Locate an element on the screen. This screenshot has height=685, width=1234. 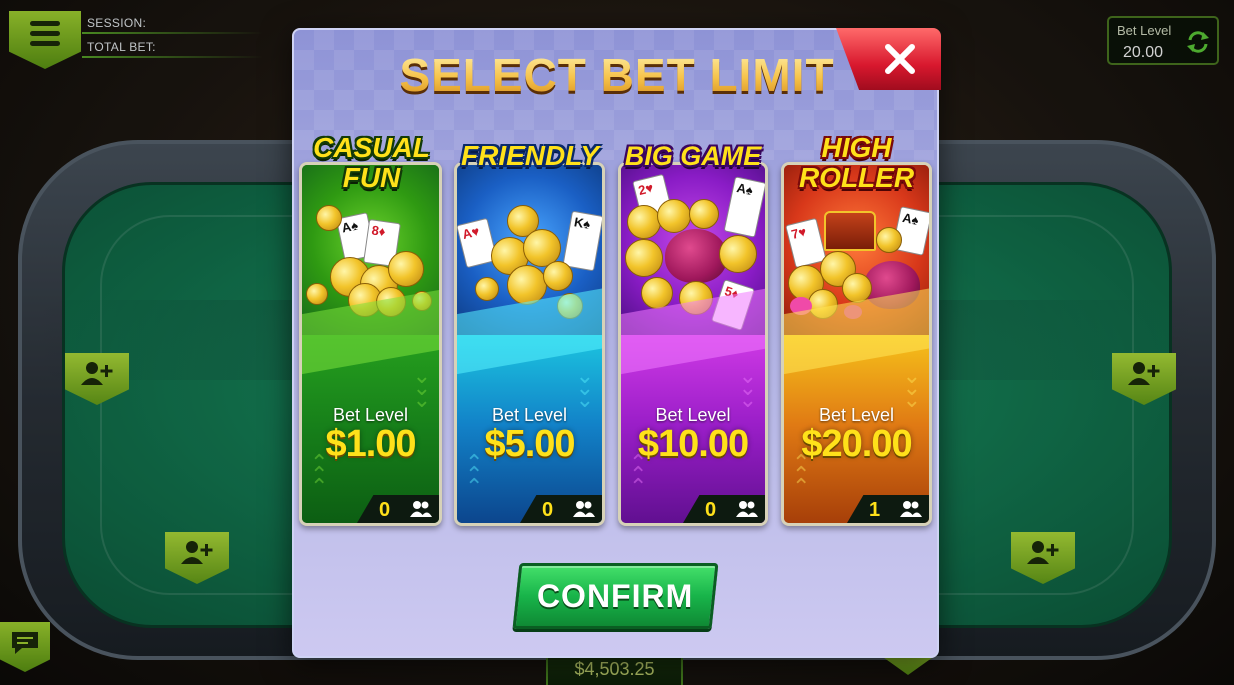
player-count-value: 1 is located at coordinates (875, 510).